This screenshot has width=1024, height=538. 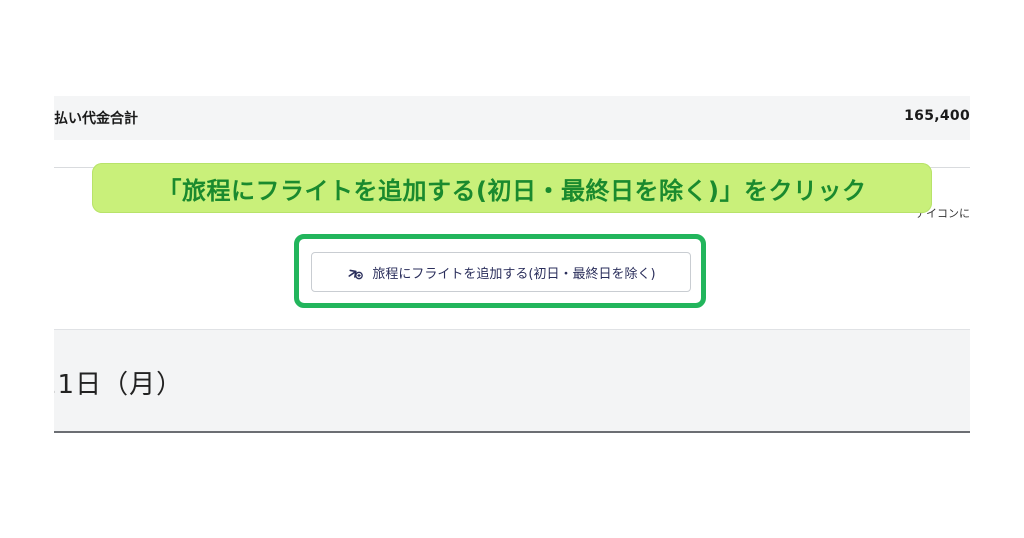 I want to click on add-flight-button: 旅程にフライトを追加する(初日・最終日を除く), so click(x=501, y=272).